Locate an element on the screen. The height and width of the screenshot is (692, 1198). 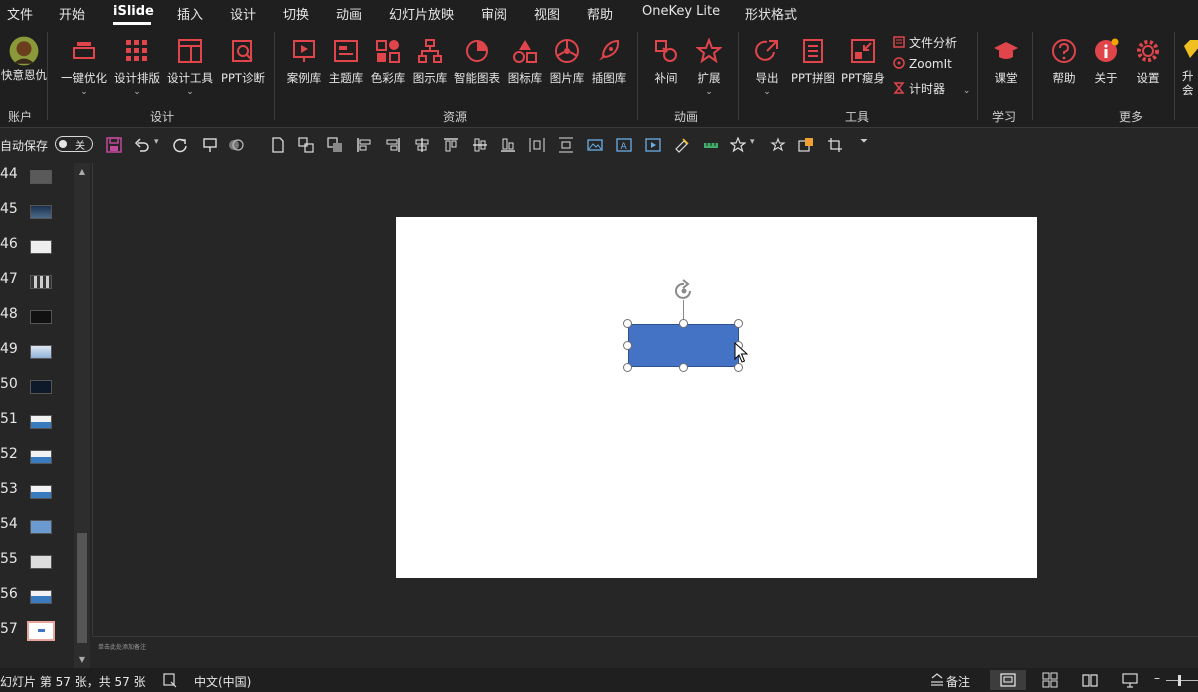
extend-button: 扩展 ⌄ is located at coordinates (709, 69).